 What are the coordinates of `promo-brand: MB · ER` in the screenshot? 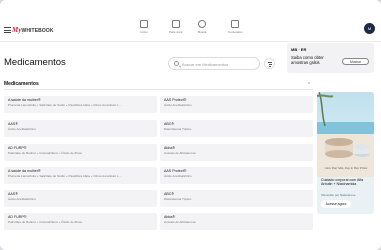 It's located at (299, 49).